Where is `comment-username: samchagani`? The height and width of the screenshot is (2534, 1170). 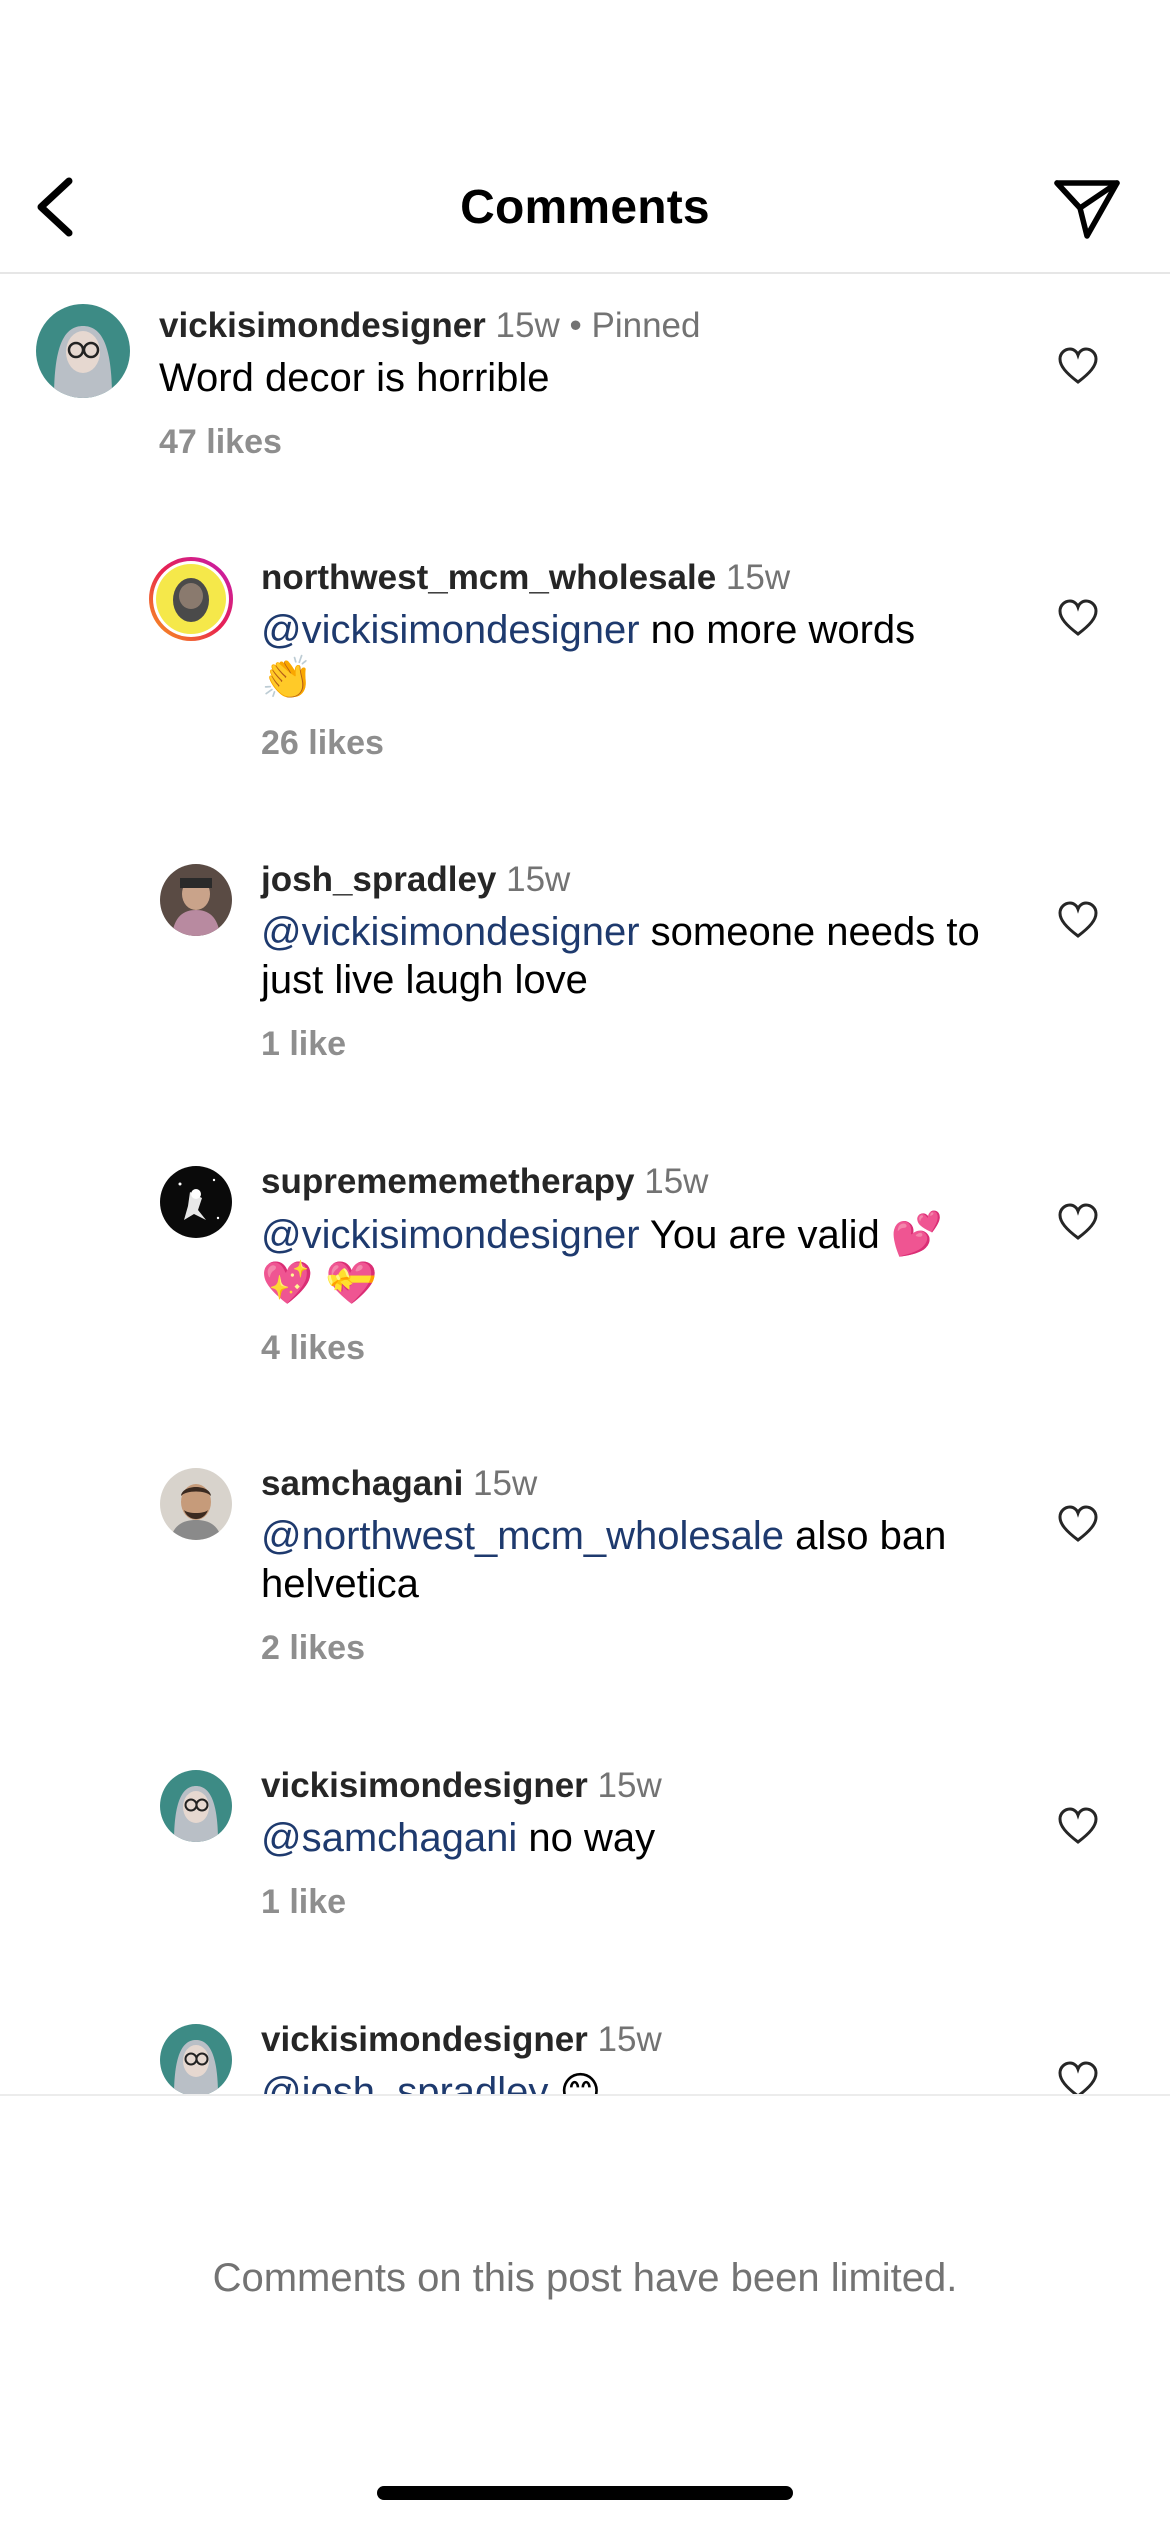 comment-username: samchagani is located at coordinates (362, 1483).